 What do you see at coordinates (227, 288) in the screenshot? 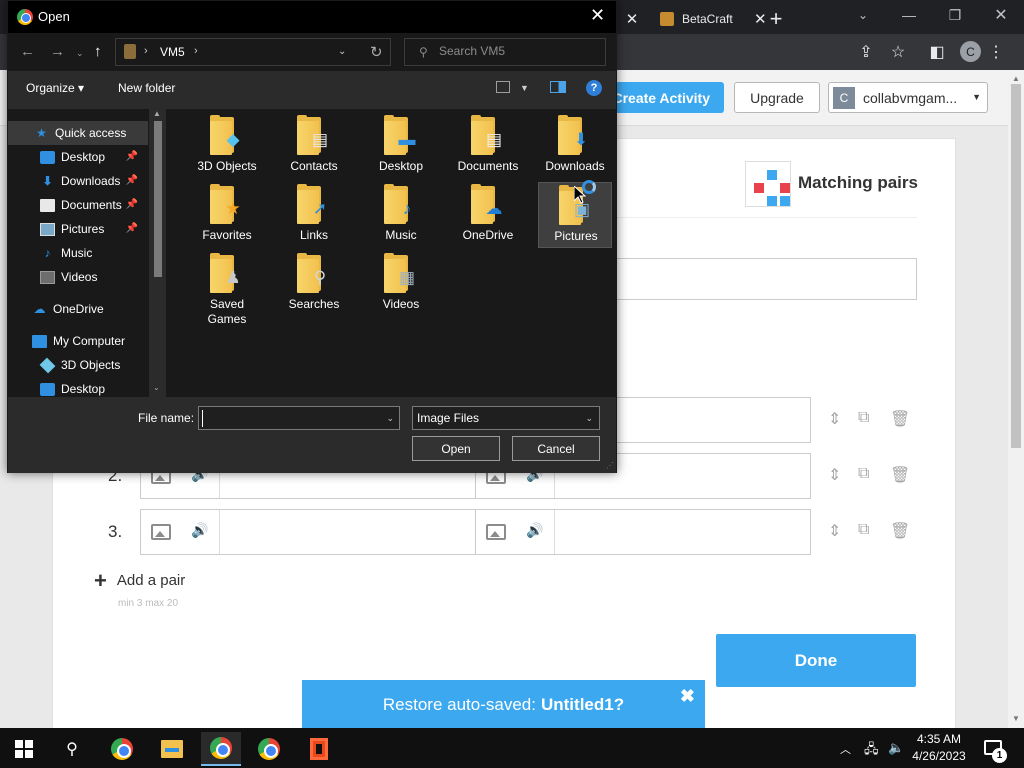
I see `folder-saved-games: ♟ Saved Games` at bounding box center [227, 288].